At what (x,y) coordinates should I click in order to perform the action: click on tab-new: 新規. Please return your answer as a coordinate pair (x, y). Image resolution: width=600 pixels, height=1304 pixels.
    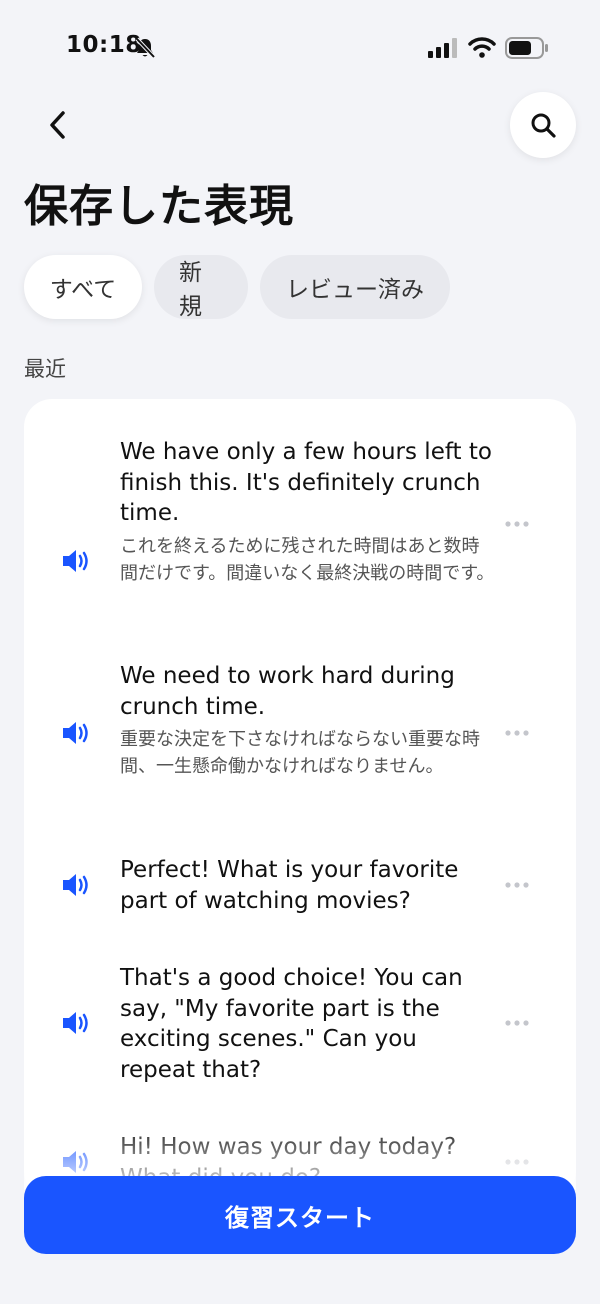
    Looking at the image, I should click on (201, 287).